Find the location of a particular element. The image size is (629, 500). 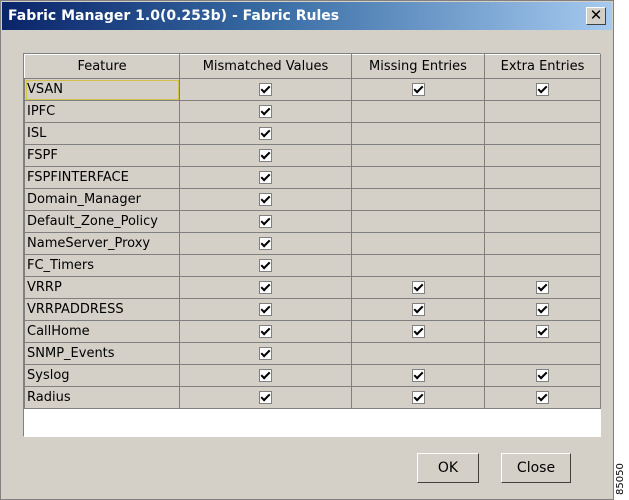

feature-cell: ISL is located at coordinates (102, 133).